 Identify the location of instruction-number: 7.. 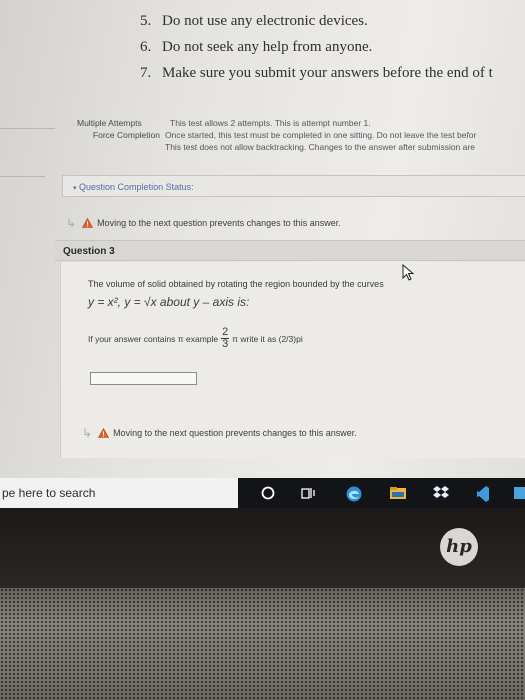
(146, 73).